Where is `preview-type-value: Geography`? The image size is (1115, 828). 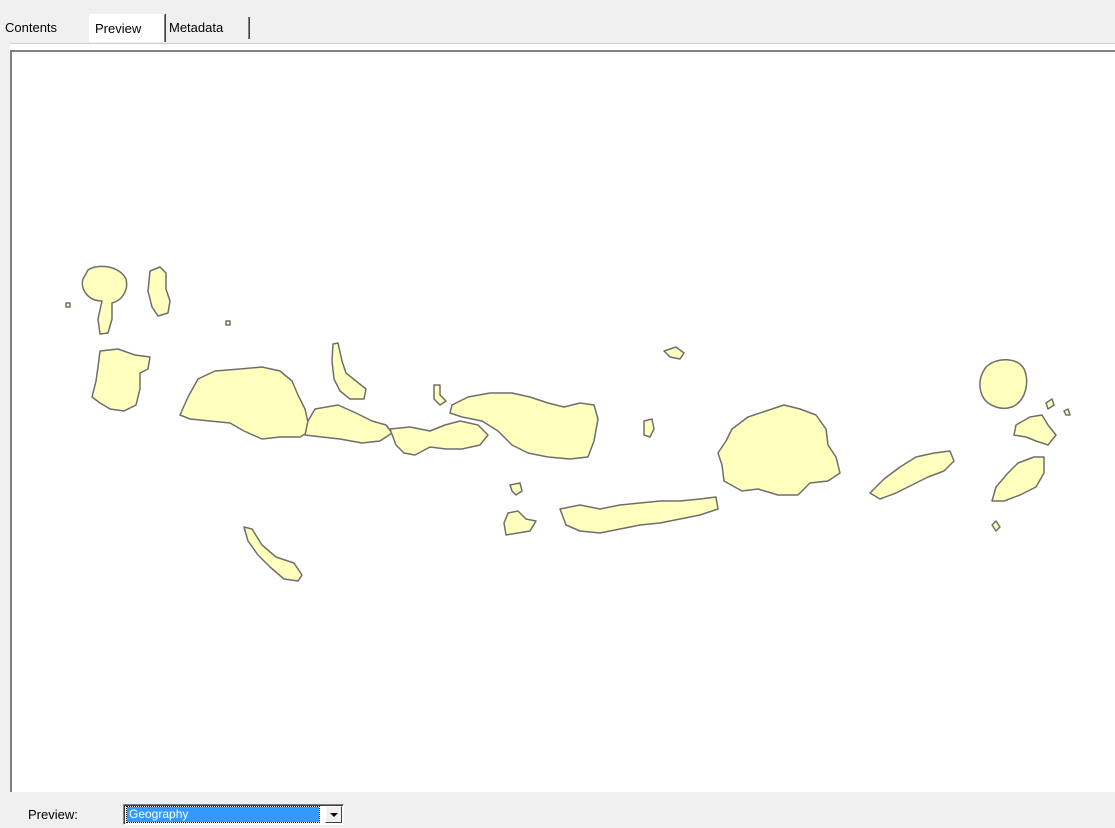
preview-type-value: Geography is located at coordinates (223, 814).